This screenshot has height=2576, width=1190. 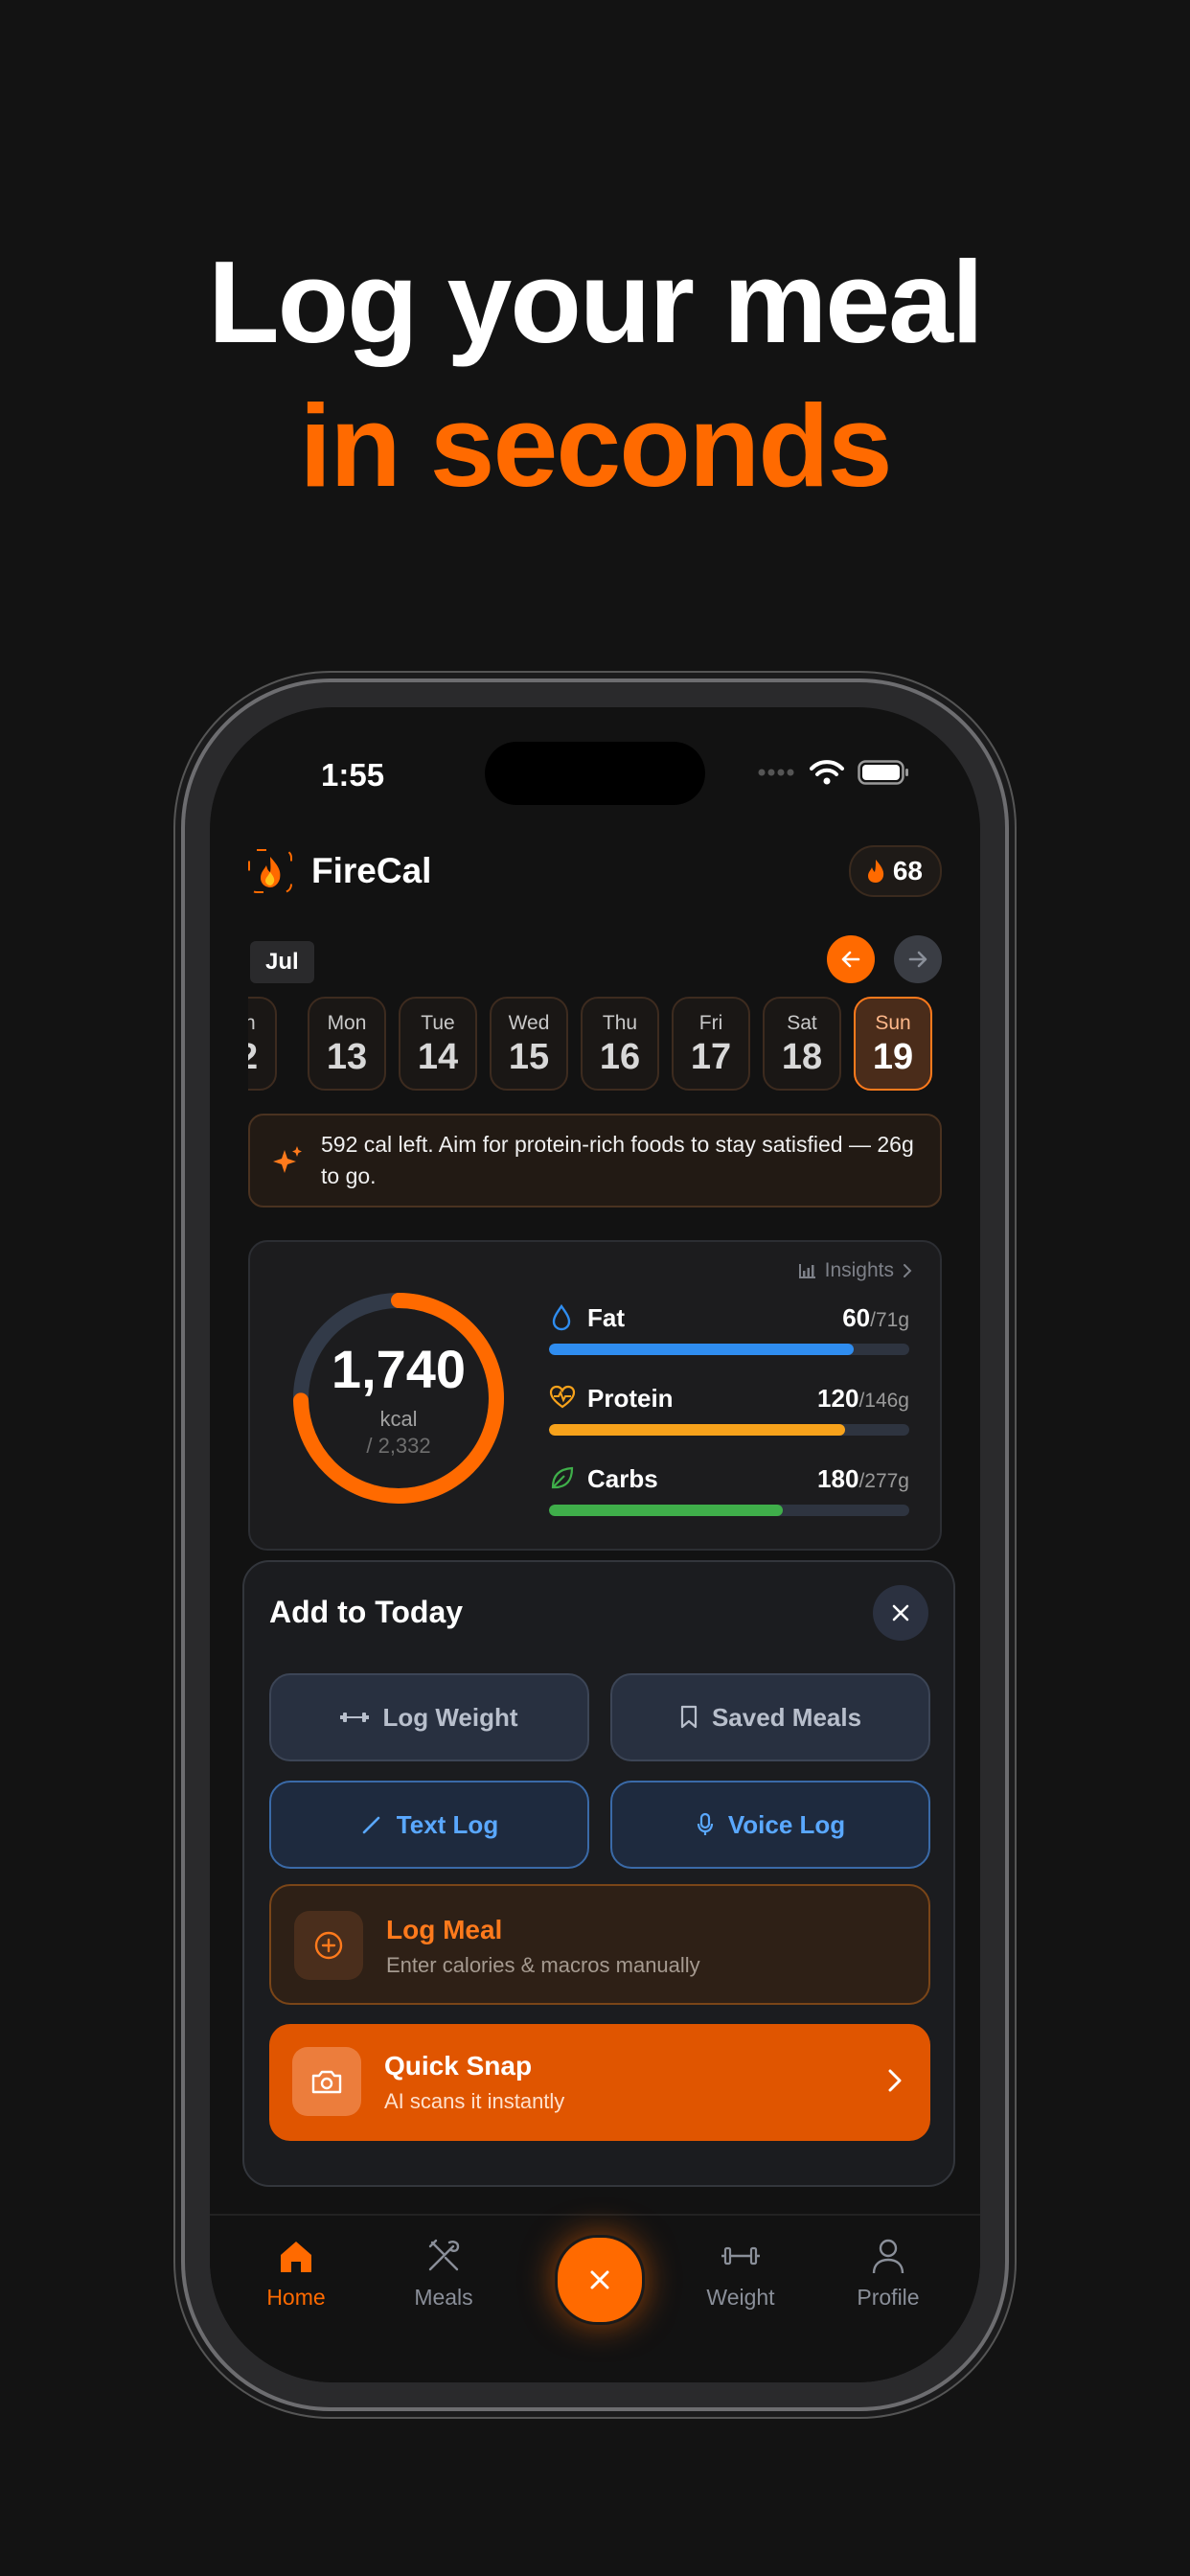 I want to click on phone-action-button, so click(x=180, y=1072).